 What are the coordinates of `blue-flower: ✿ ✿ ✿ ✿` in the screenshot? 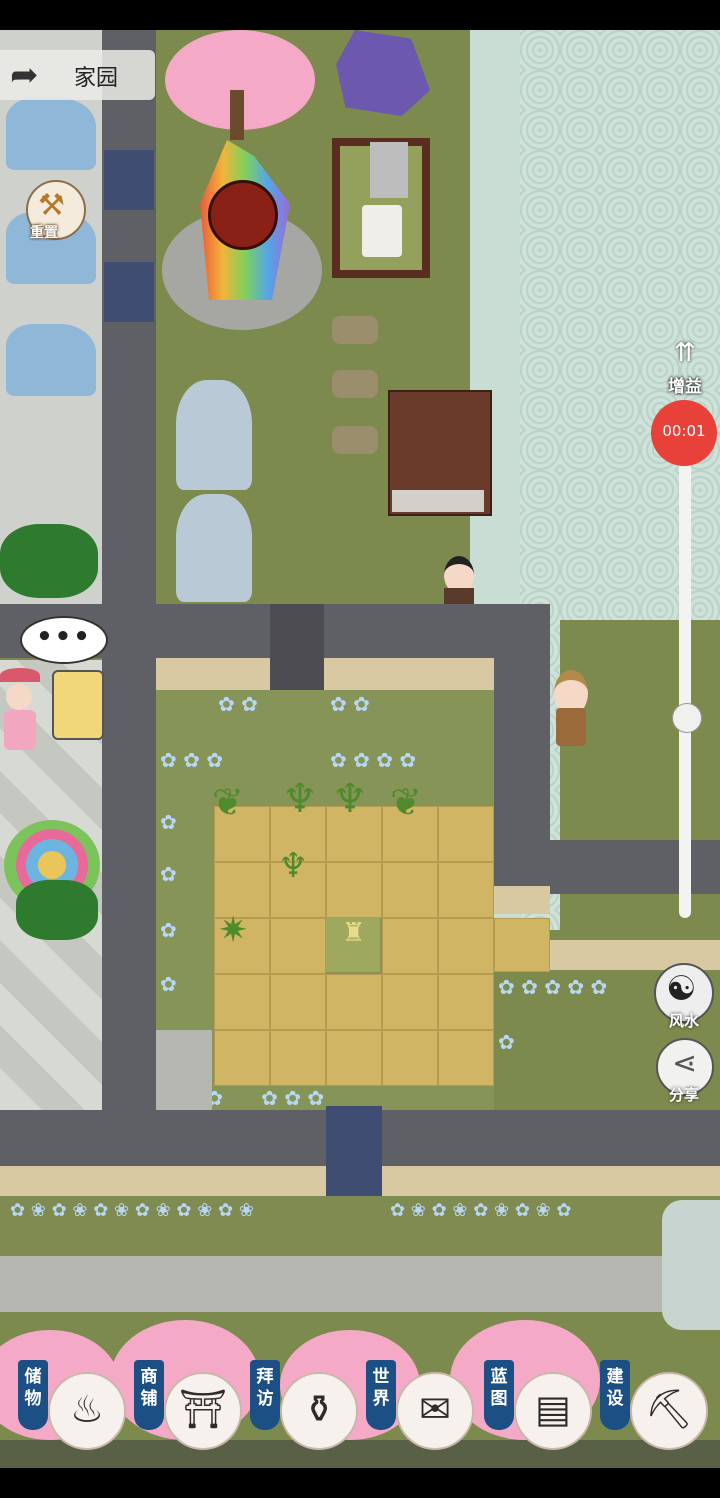 It's located at (373, 760).